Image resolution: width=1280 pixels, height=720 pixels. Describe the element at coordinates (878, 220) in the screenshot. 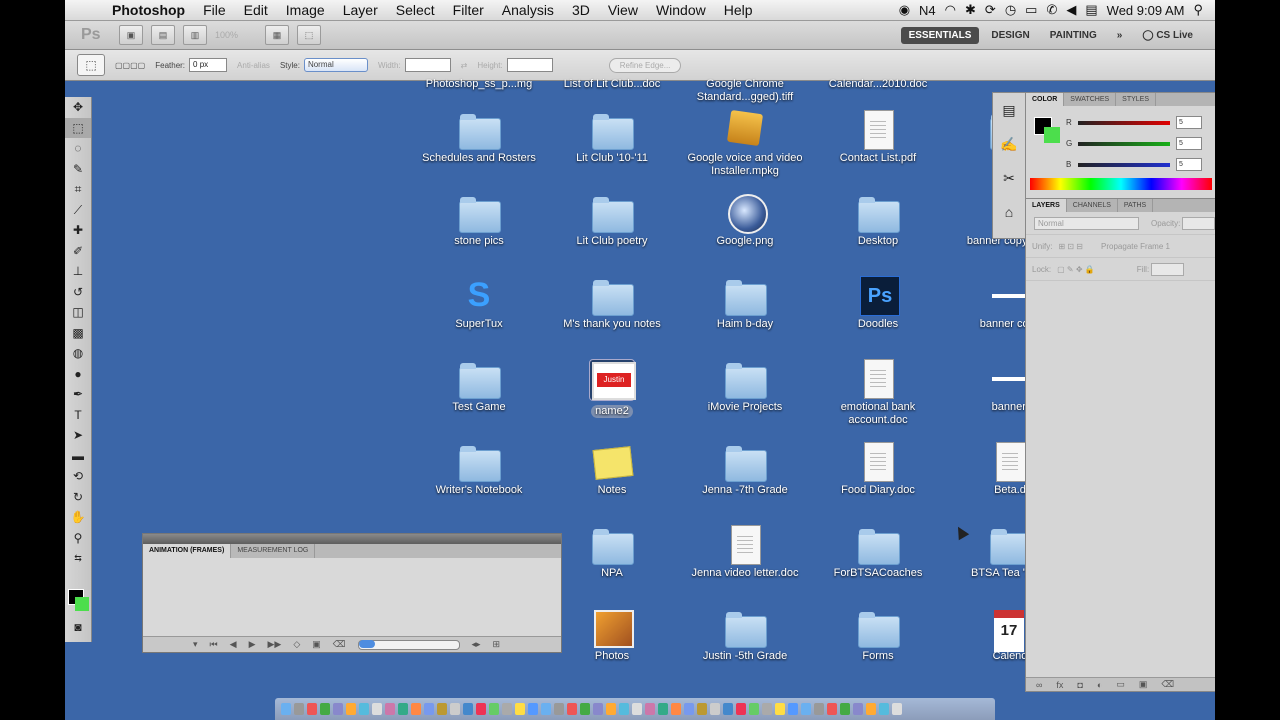

I see `desktop-icon: Desktop` at that location.